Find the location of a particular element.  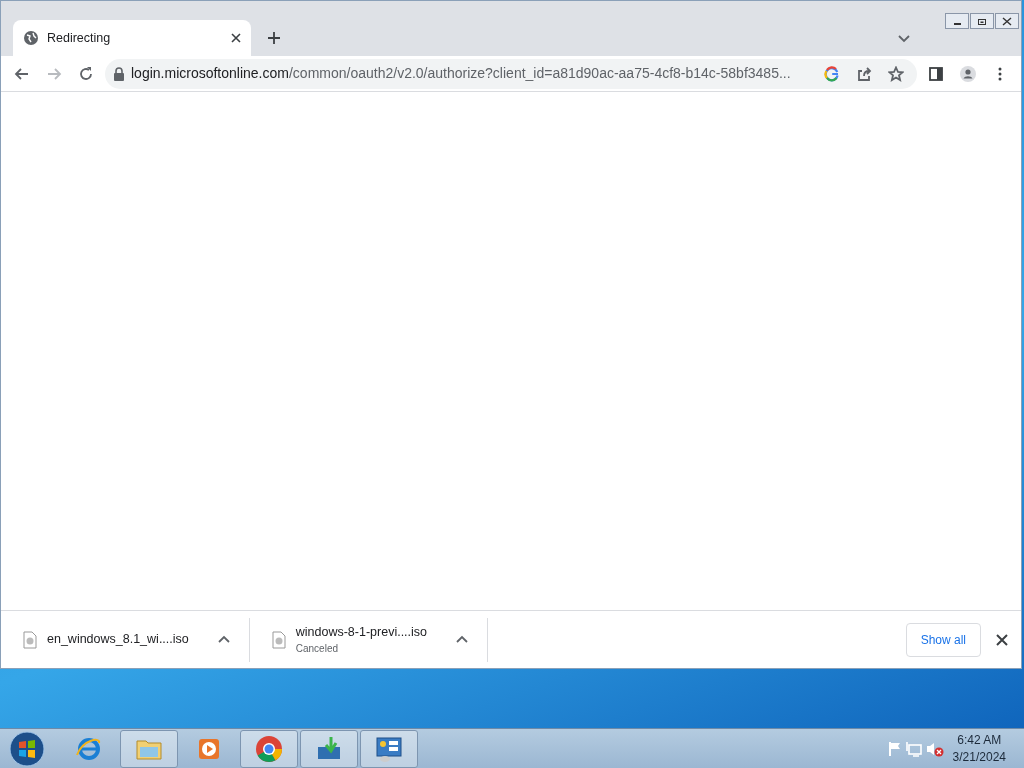

profile-icon is located at coordinates (968, 73).